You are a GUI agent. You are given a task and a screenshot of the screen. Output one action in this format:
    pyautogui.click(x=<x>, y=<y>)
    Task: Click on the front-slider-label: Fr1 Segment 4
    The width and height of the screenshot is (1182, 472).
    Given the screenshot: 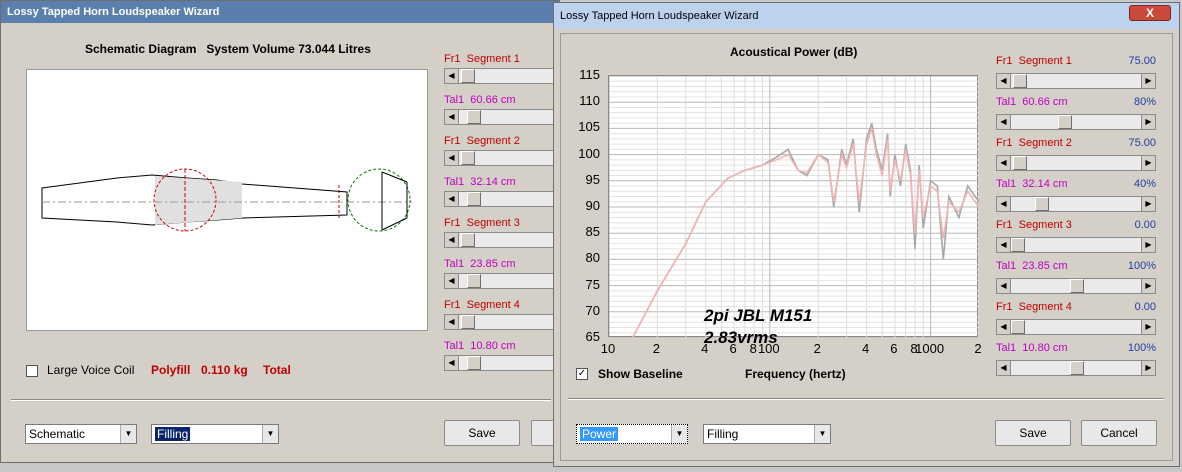 What is the action you would take?
    pyautogui.click(x=1034, y=307)
    